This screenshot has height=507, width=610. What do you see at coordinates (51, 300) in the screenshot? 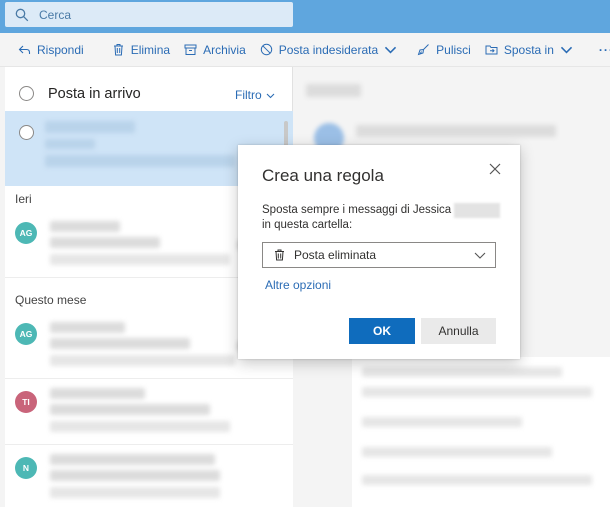
I see `section-this-month: Questo mese` at bounding box center [51, 300].